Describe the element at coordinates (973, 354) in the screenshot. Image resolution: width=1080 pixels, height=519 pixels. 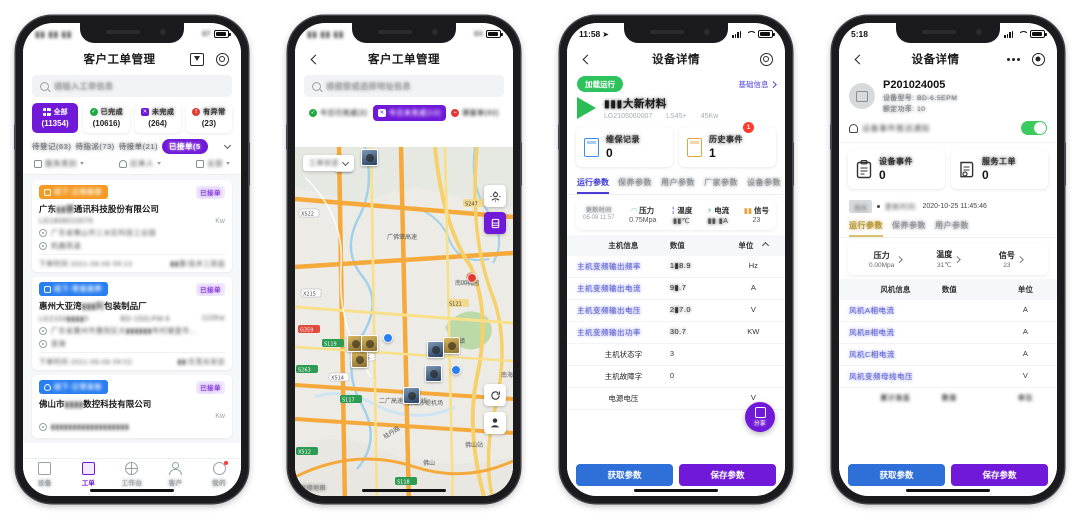
I see `row-value` at that location.